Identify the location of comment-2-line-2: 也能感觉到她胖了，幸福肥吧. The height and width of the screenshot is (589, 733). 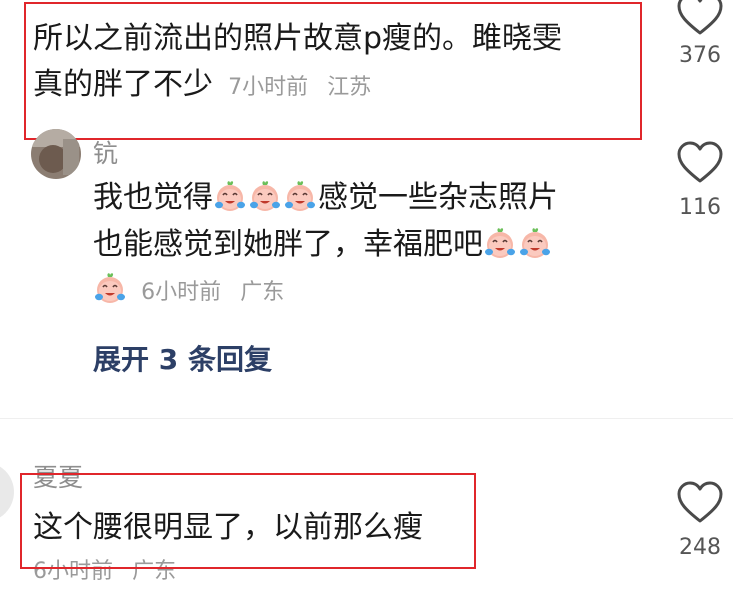
(323, 245).